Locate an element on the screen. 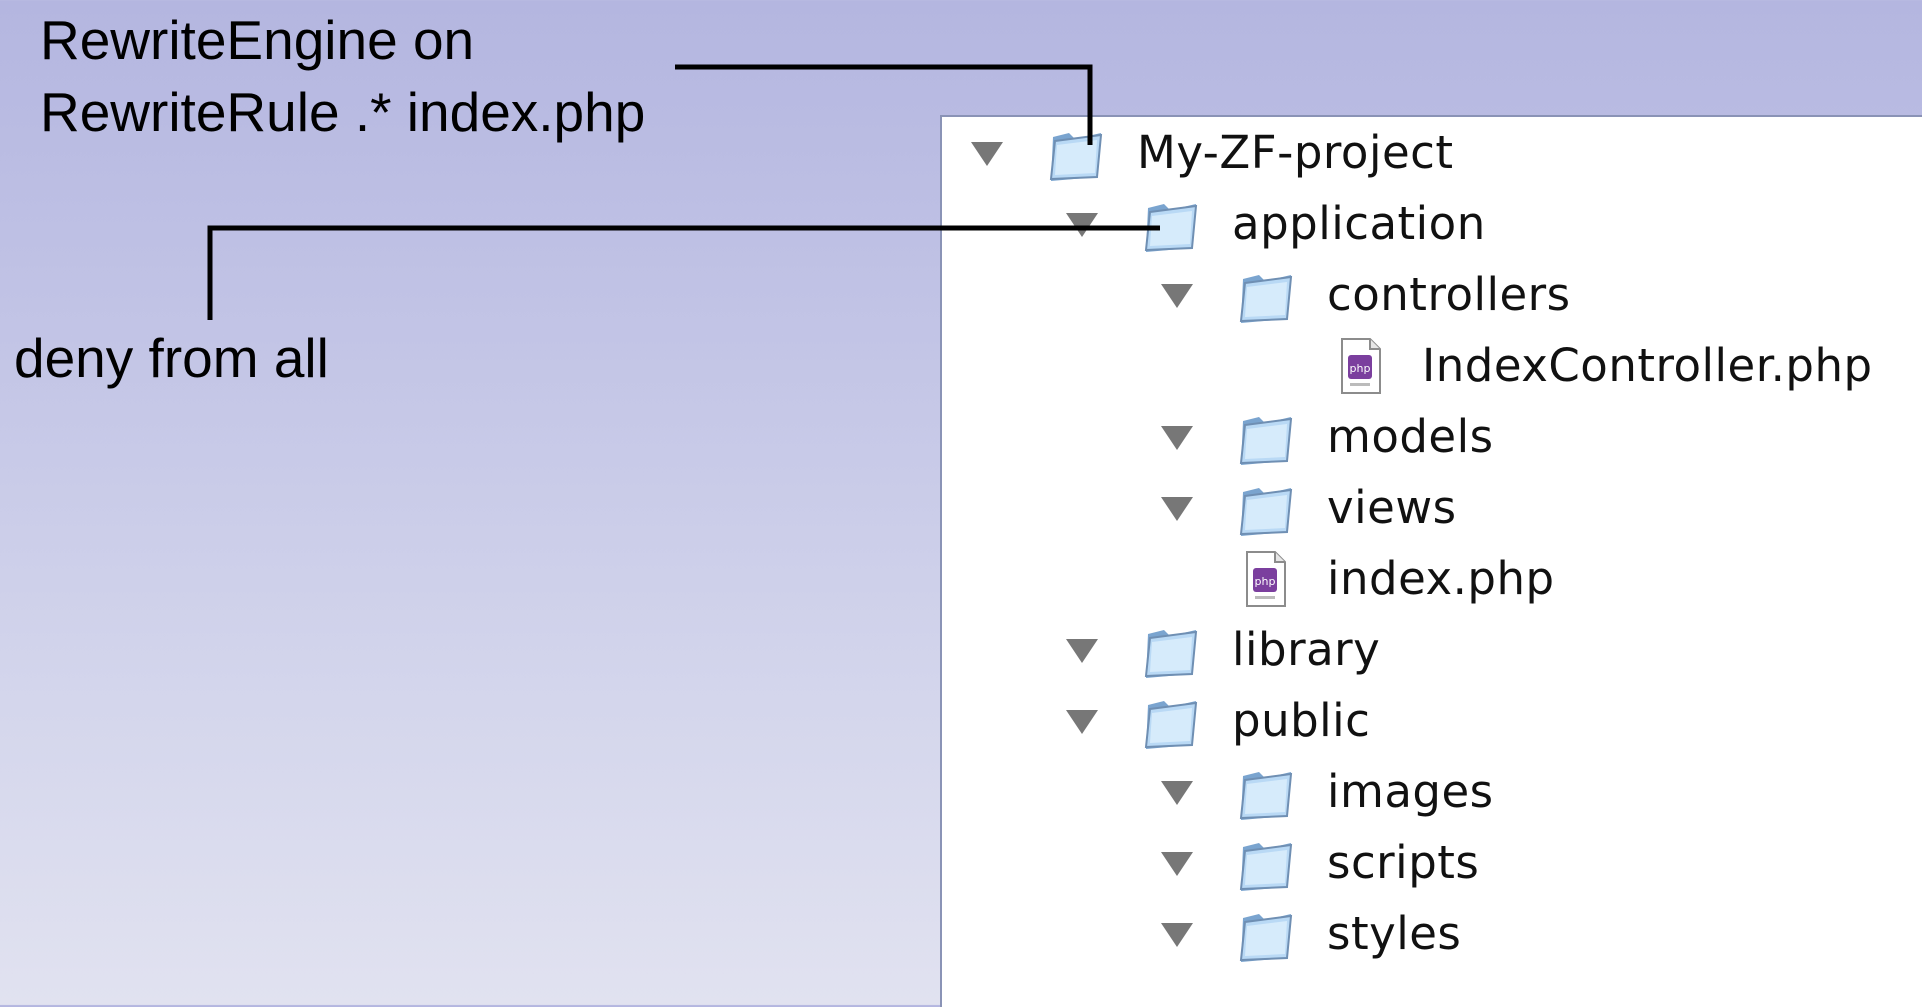 The image size is (1922, 1007). tree-item-label: models is located at coordinates (1410, 436).